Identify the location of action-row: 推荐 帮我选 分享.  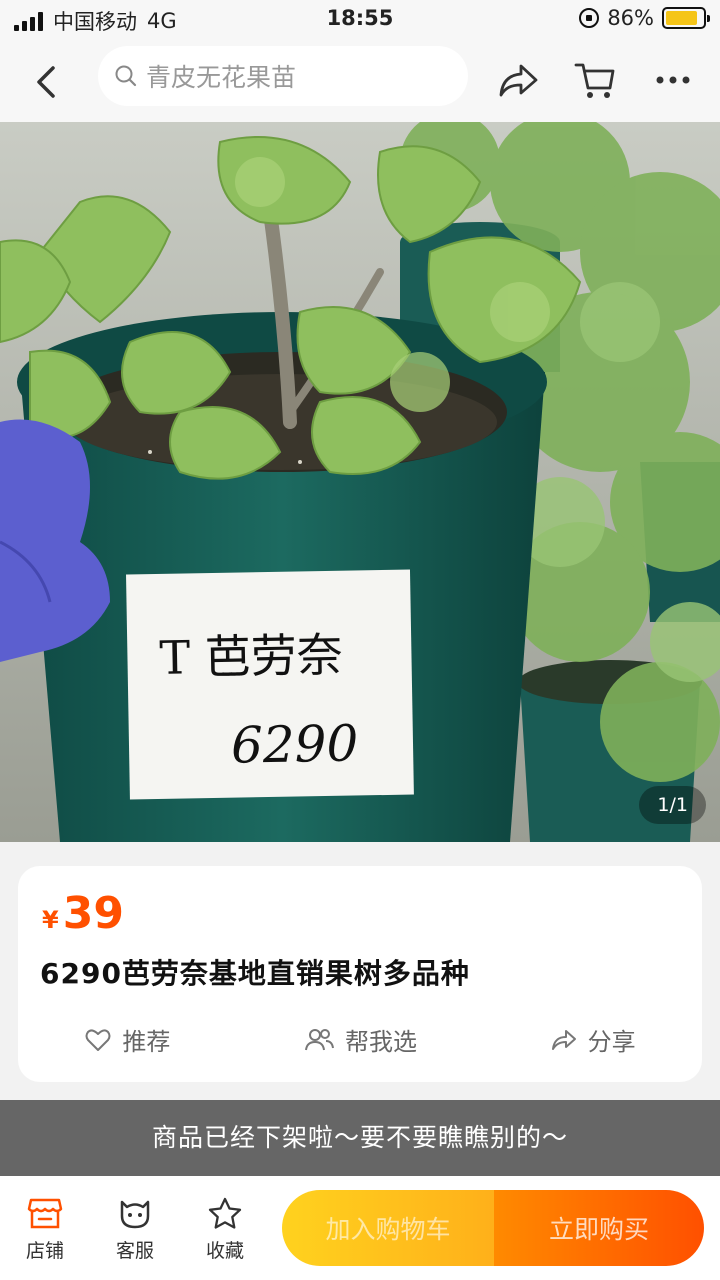
(360, 1039).